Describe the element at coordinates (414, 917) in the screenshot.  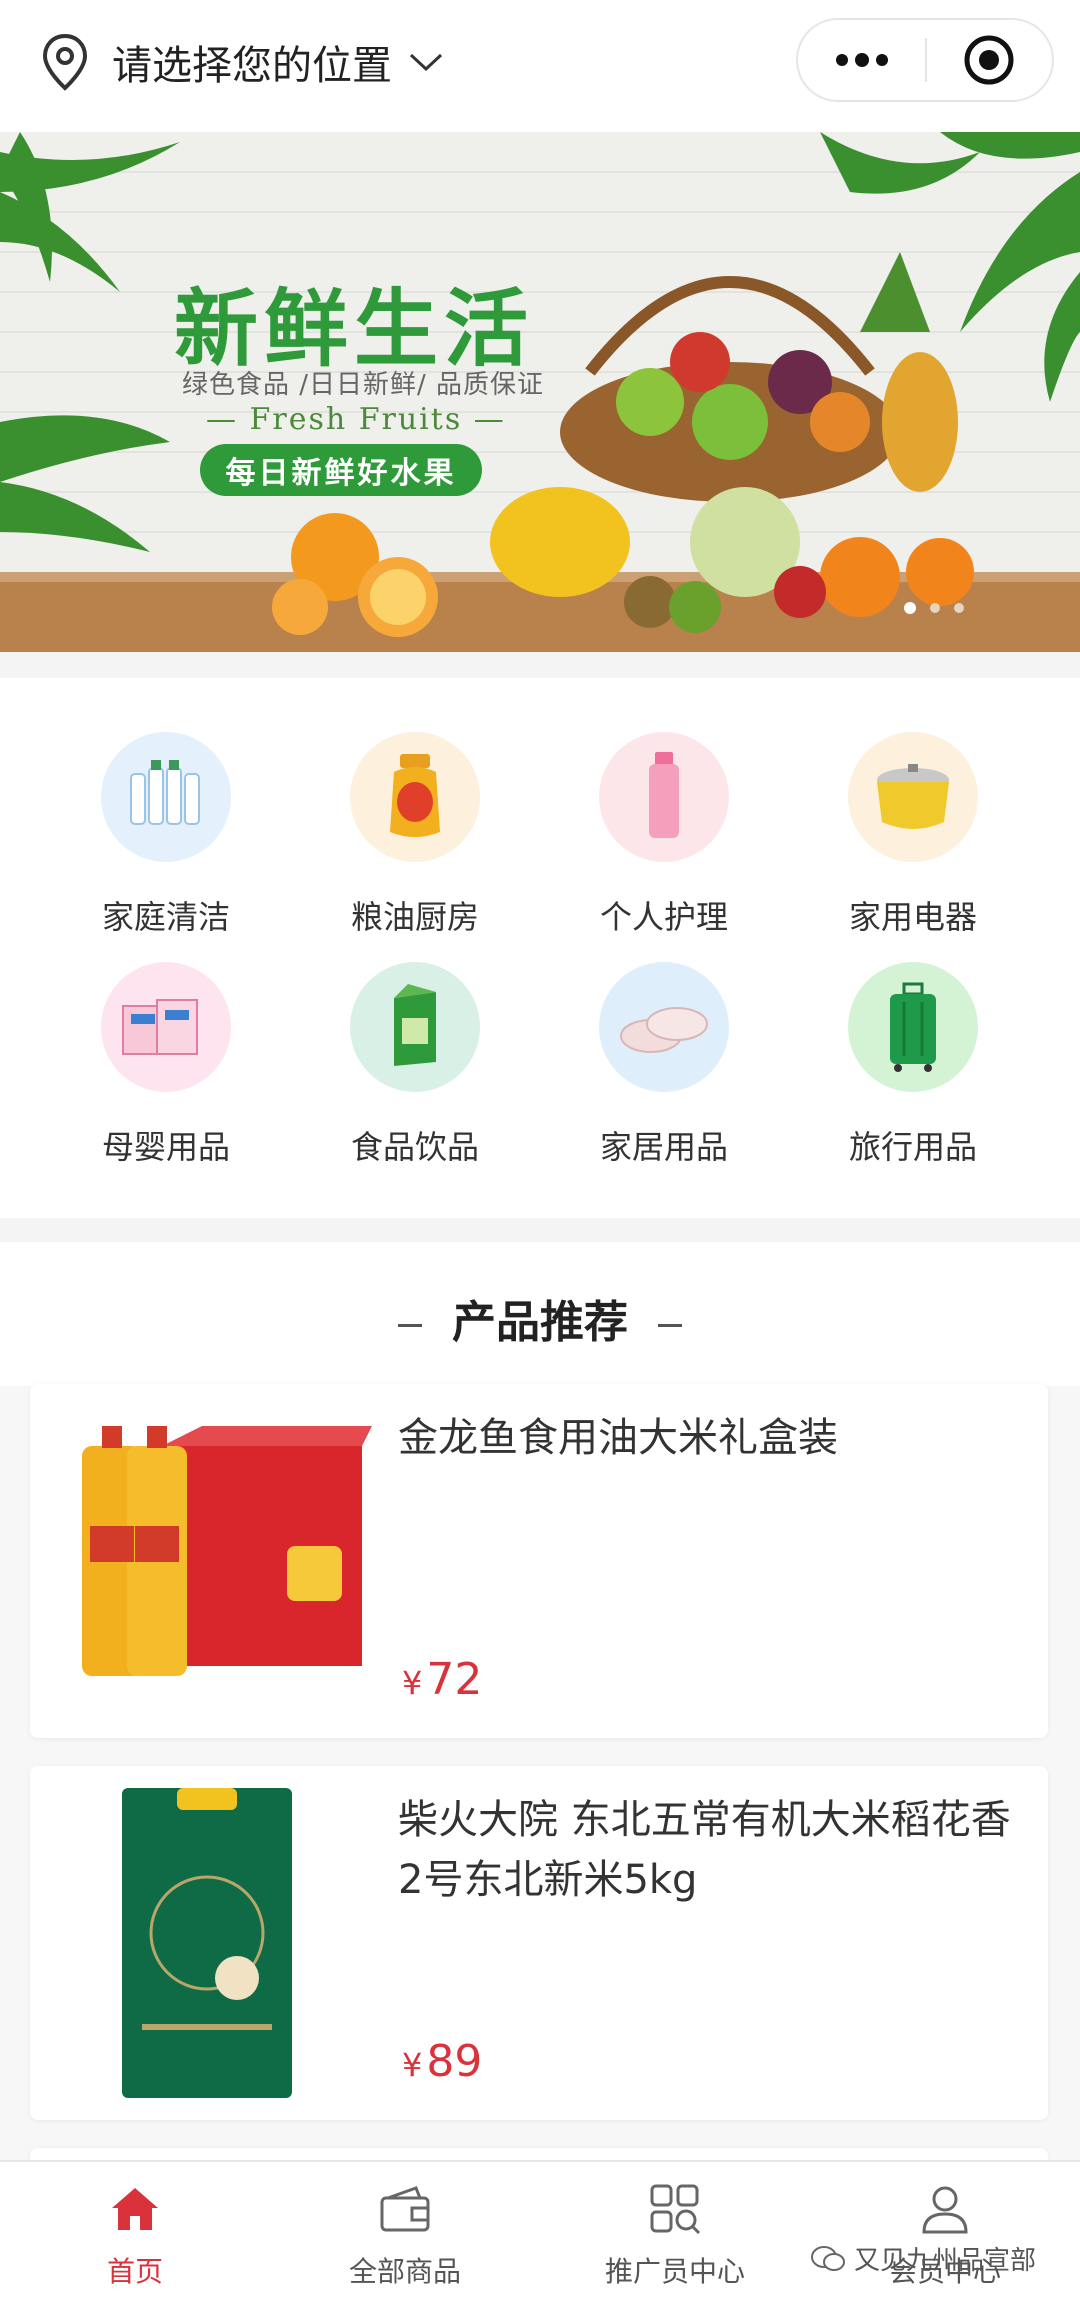
I see `category-label: 粮油厨房` at that location.